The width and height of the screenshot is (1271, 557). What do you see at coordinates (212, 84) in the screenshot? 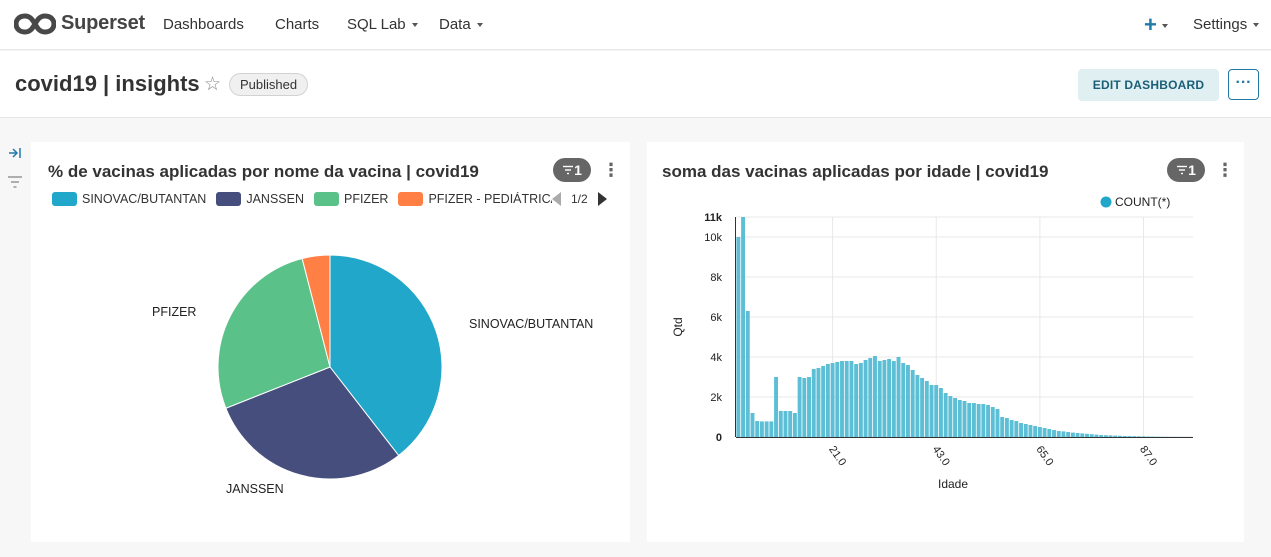
I see `favorite-star-icon: ☆` at bounding box center [212, 84].